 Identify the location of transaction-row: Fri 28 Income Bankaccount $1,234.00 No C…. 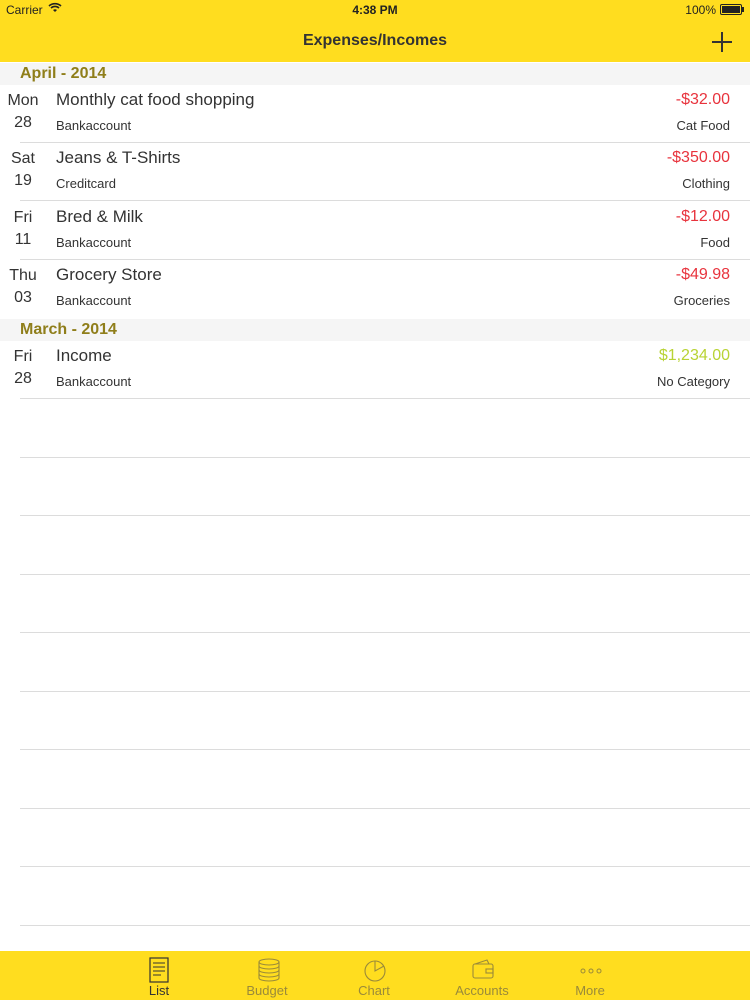
(375, 370).